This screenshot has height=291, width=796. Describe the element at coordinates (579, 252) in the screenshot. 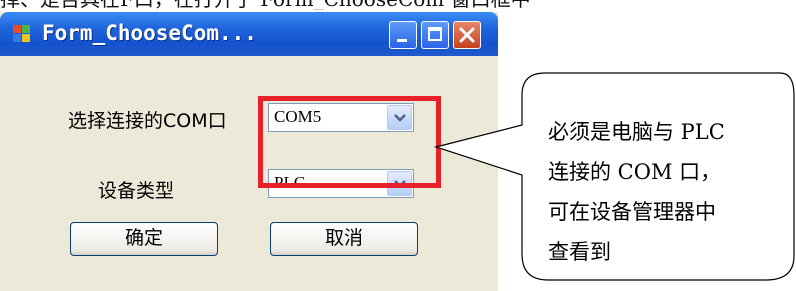

I see `callout-line: 查看到` at that location.